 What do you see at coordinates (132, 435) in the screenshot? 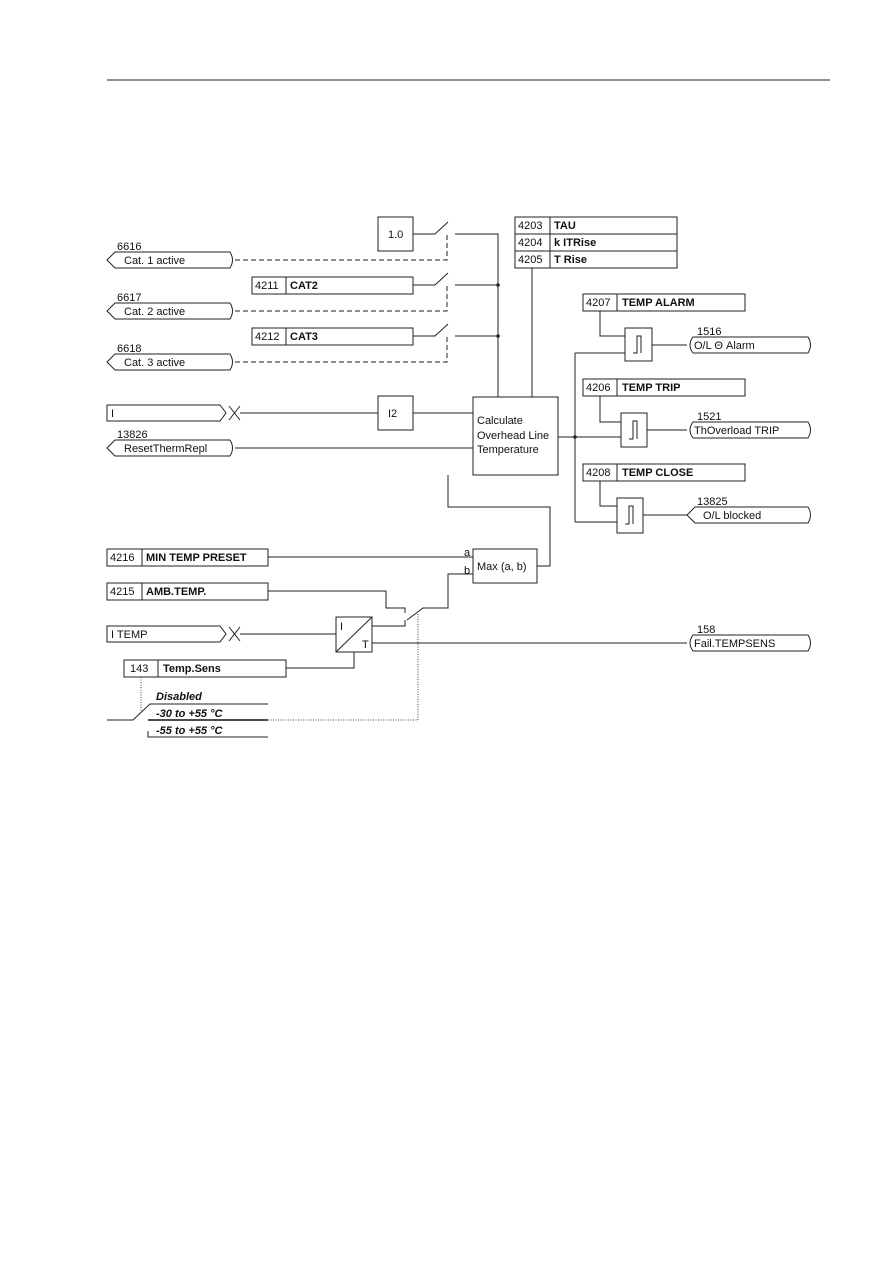
I see `svg-text: 13826` at bounding box center [132, 435].